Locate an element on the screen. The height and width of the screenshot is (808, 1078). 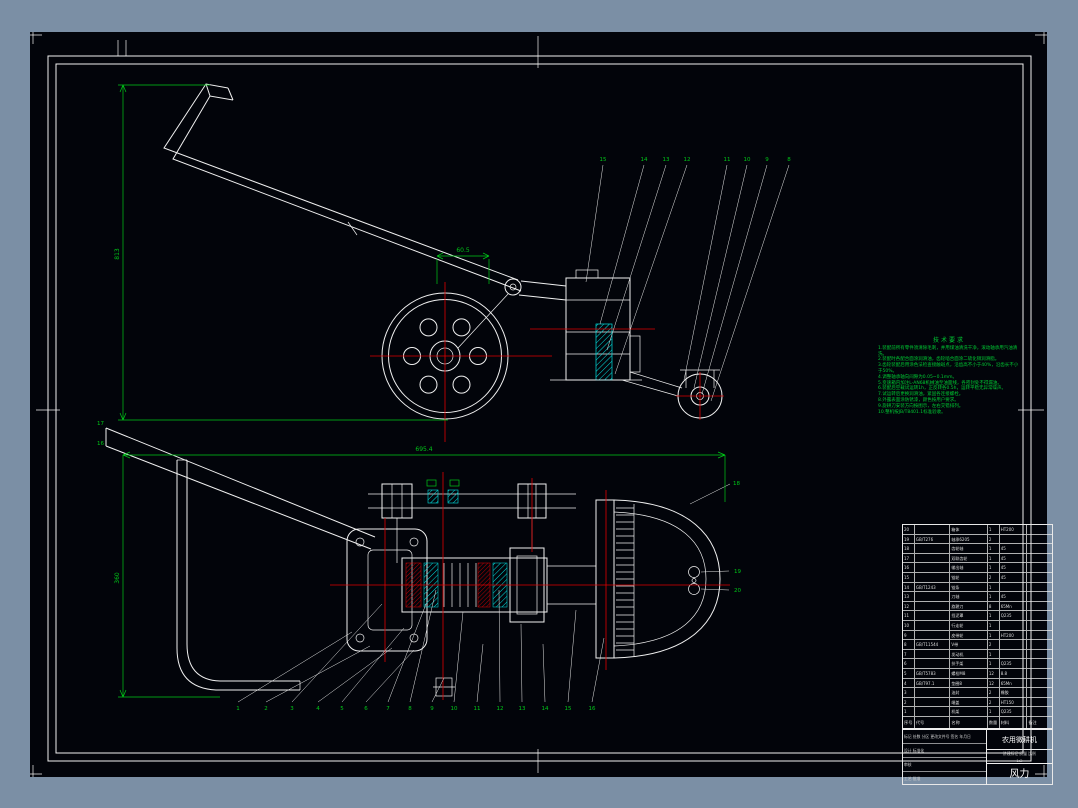
scale-cells: 阶段标记 质量 比例 1:2 is located at coordinates (1019, 757).